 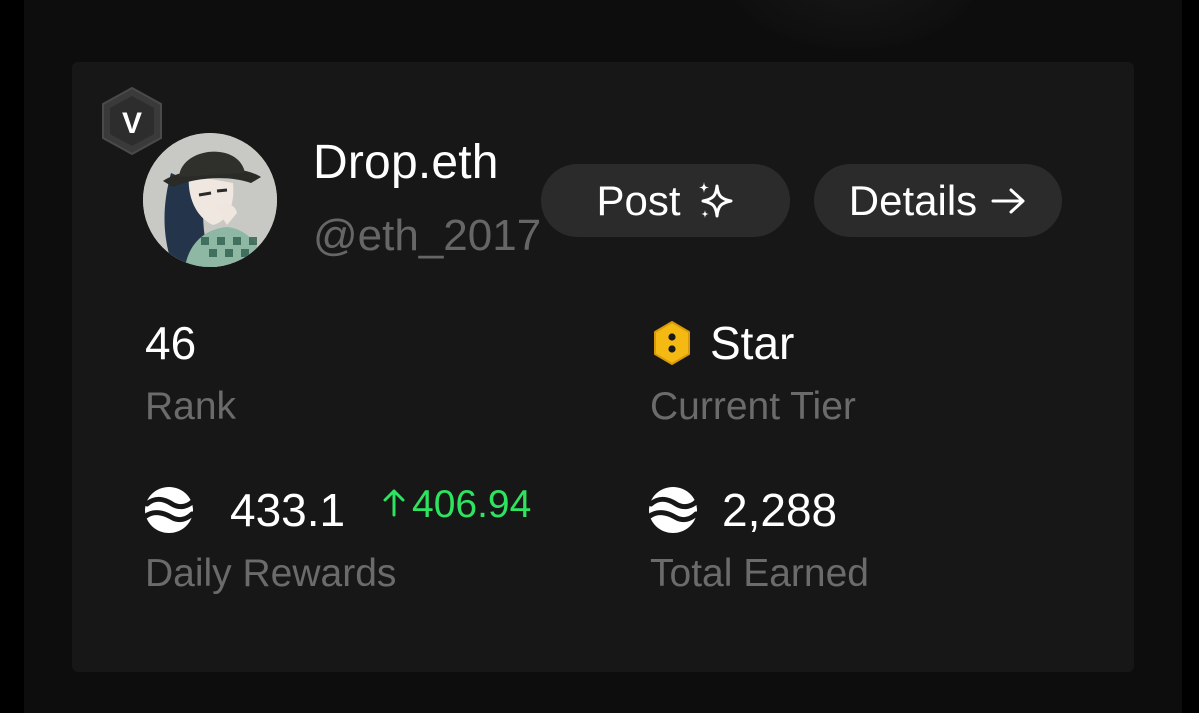 I want to click on hex-tier-icon, so click(x=672, y=343).